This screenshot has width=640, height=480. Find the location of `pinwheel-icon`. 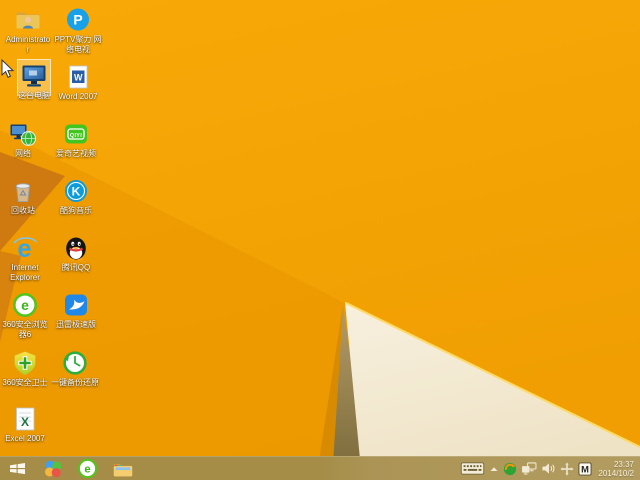

pinwheel-icon is located at coordinates (52, 468).